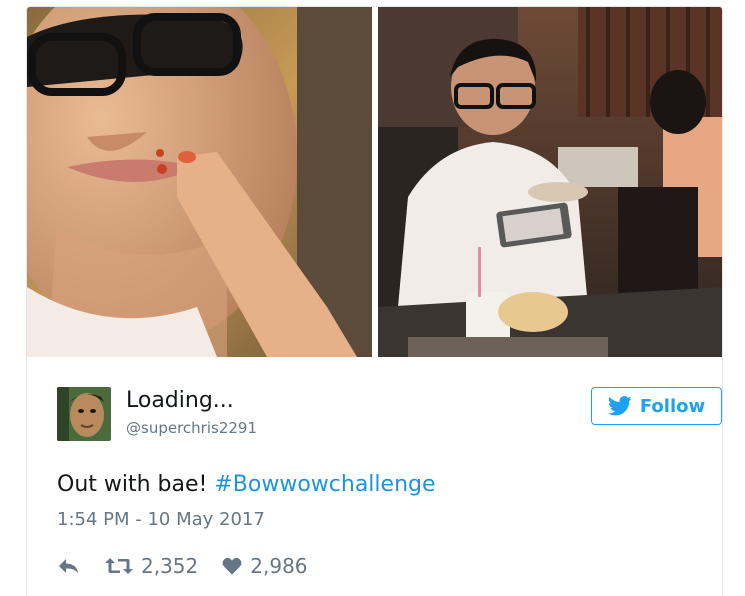 The width and height of the screenshot is (745, 596). I want to click on follow-label: Follow, so click(672, 406).